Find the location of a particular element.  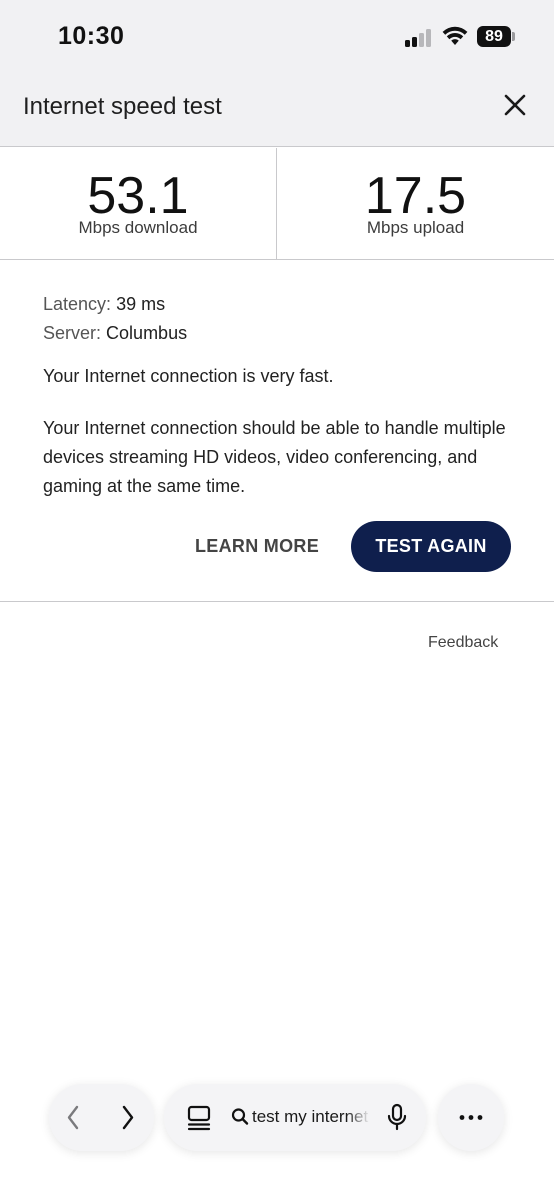

top-bar: 10:30 89 Internet speed test is located at coordinates (277, 73).